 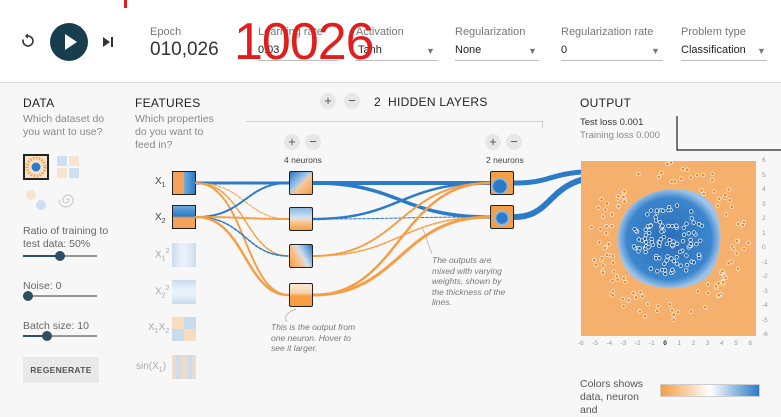 What do you see at coordinates (764, 218) in the screenshot?
I see `y-tick-label: 2` at bounding box center [764, 218].